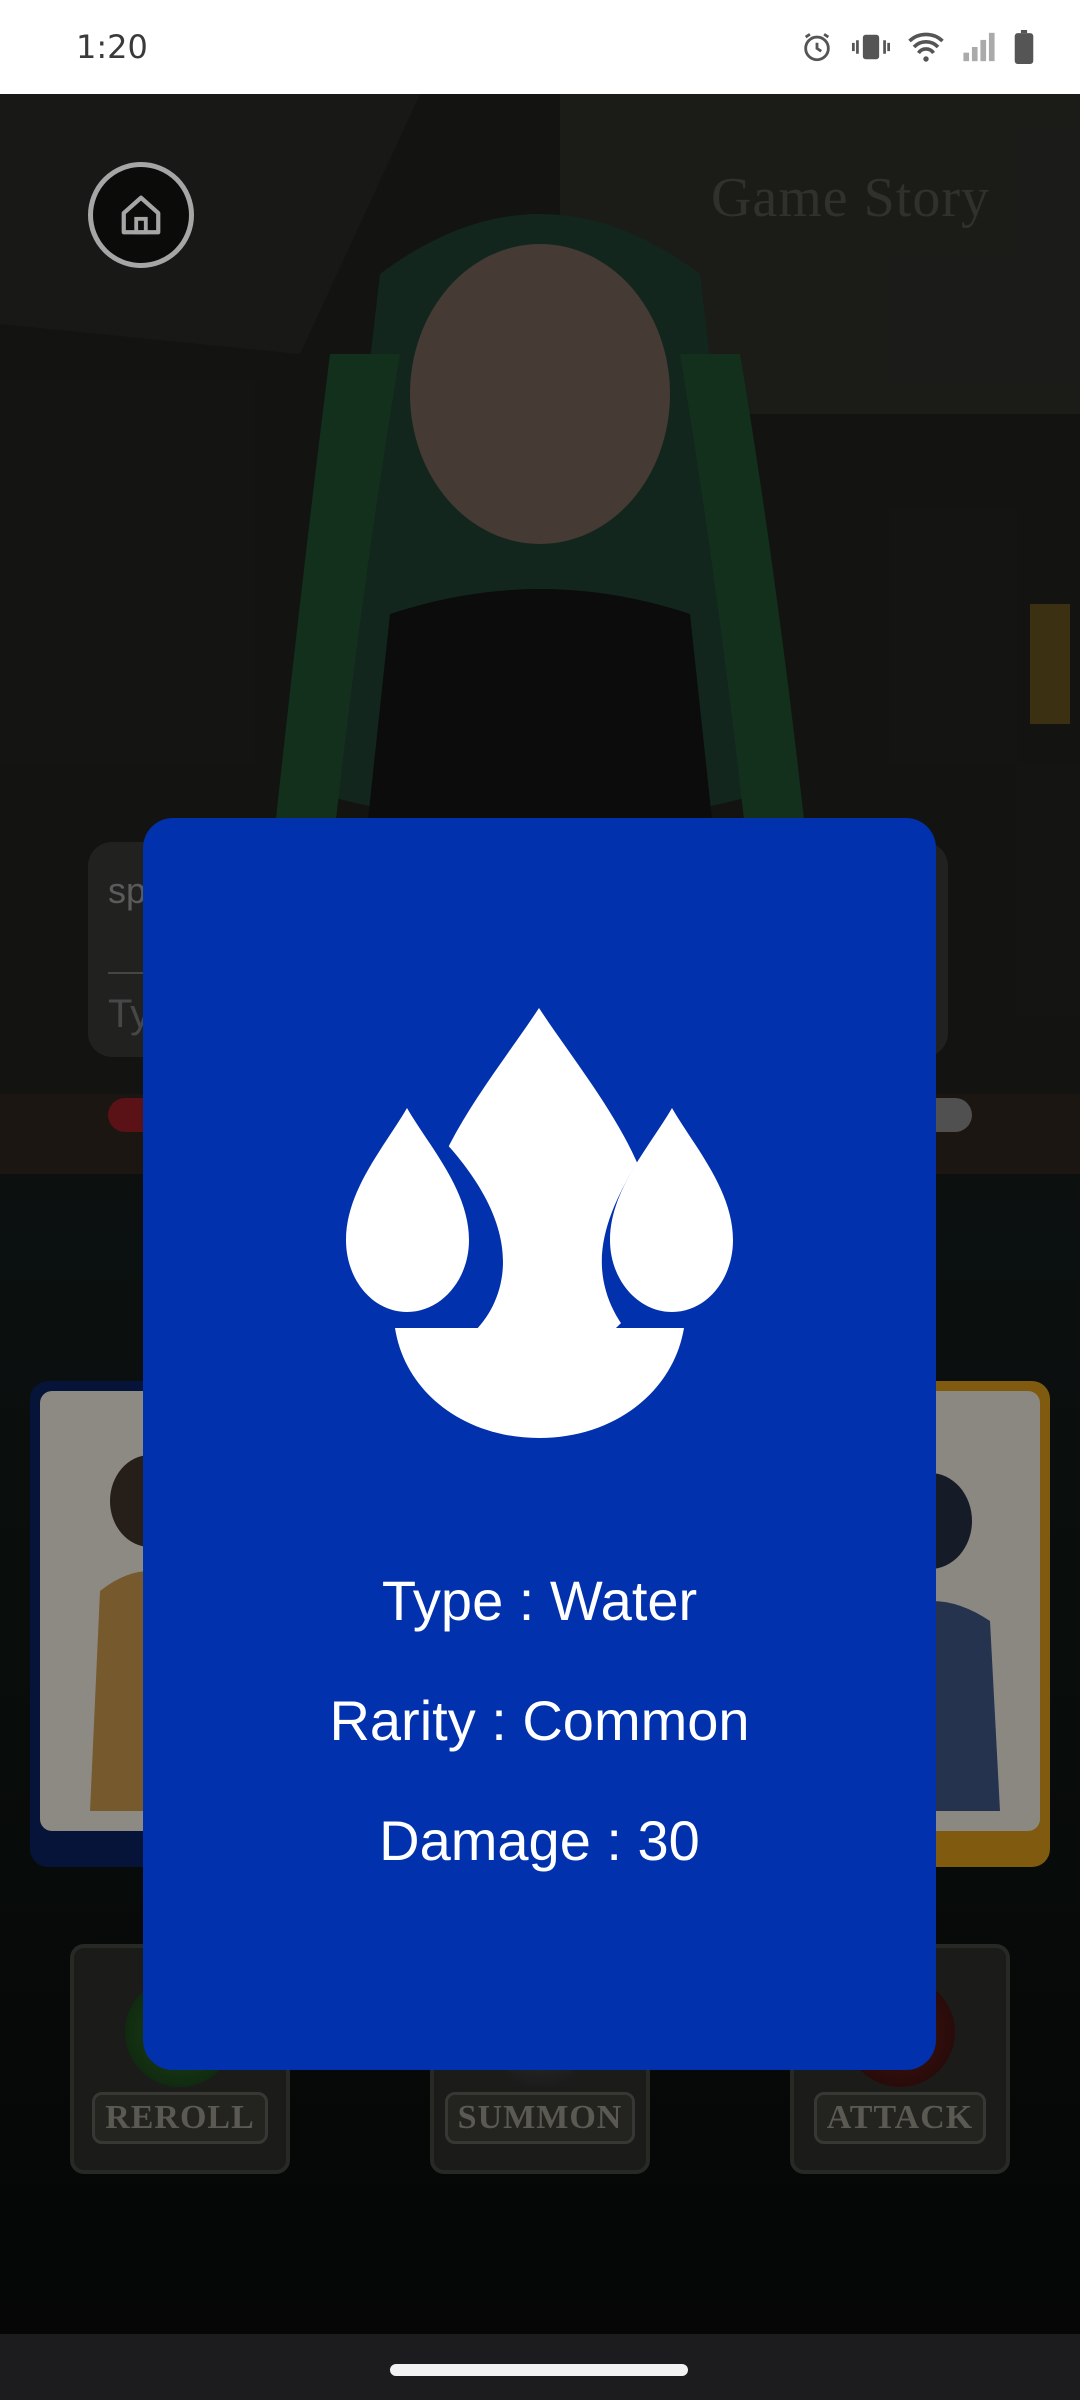  What do you see at coordinates (979, 47) in the screenshot?
I see `signal-icon` at bounding box center [979, 47].